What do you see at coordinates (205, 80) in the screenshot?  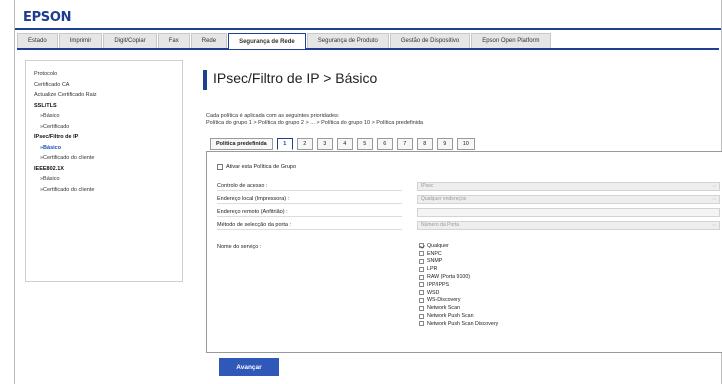 I see `title-accent-bar` at bounding box center [205, 80].